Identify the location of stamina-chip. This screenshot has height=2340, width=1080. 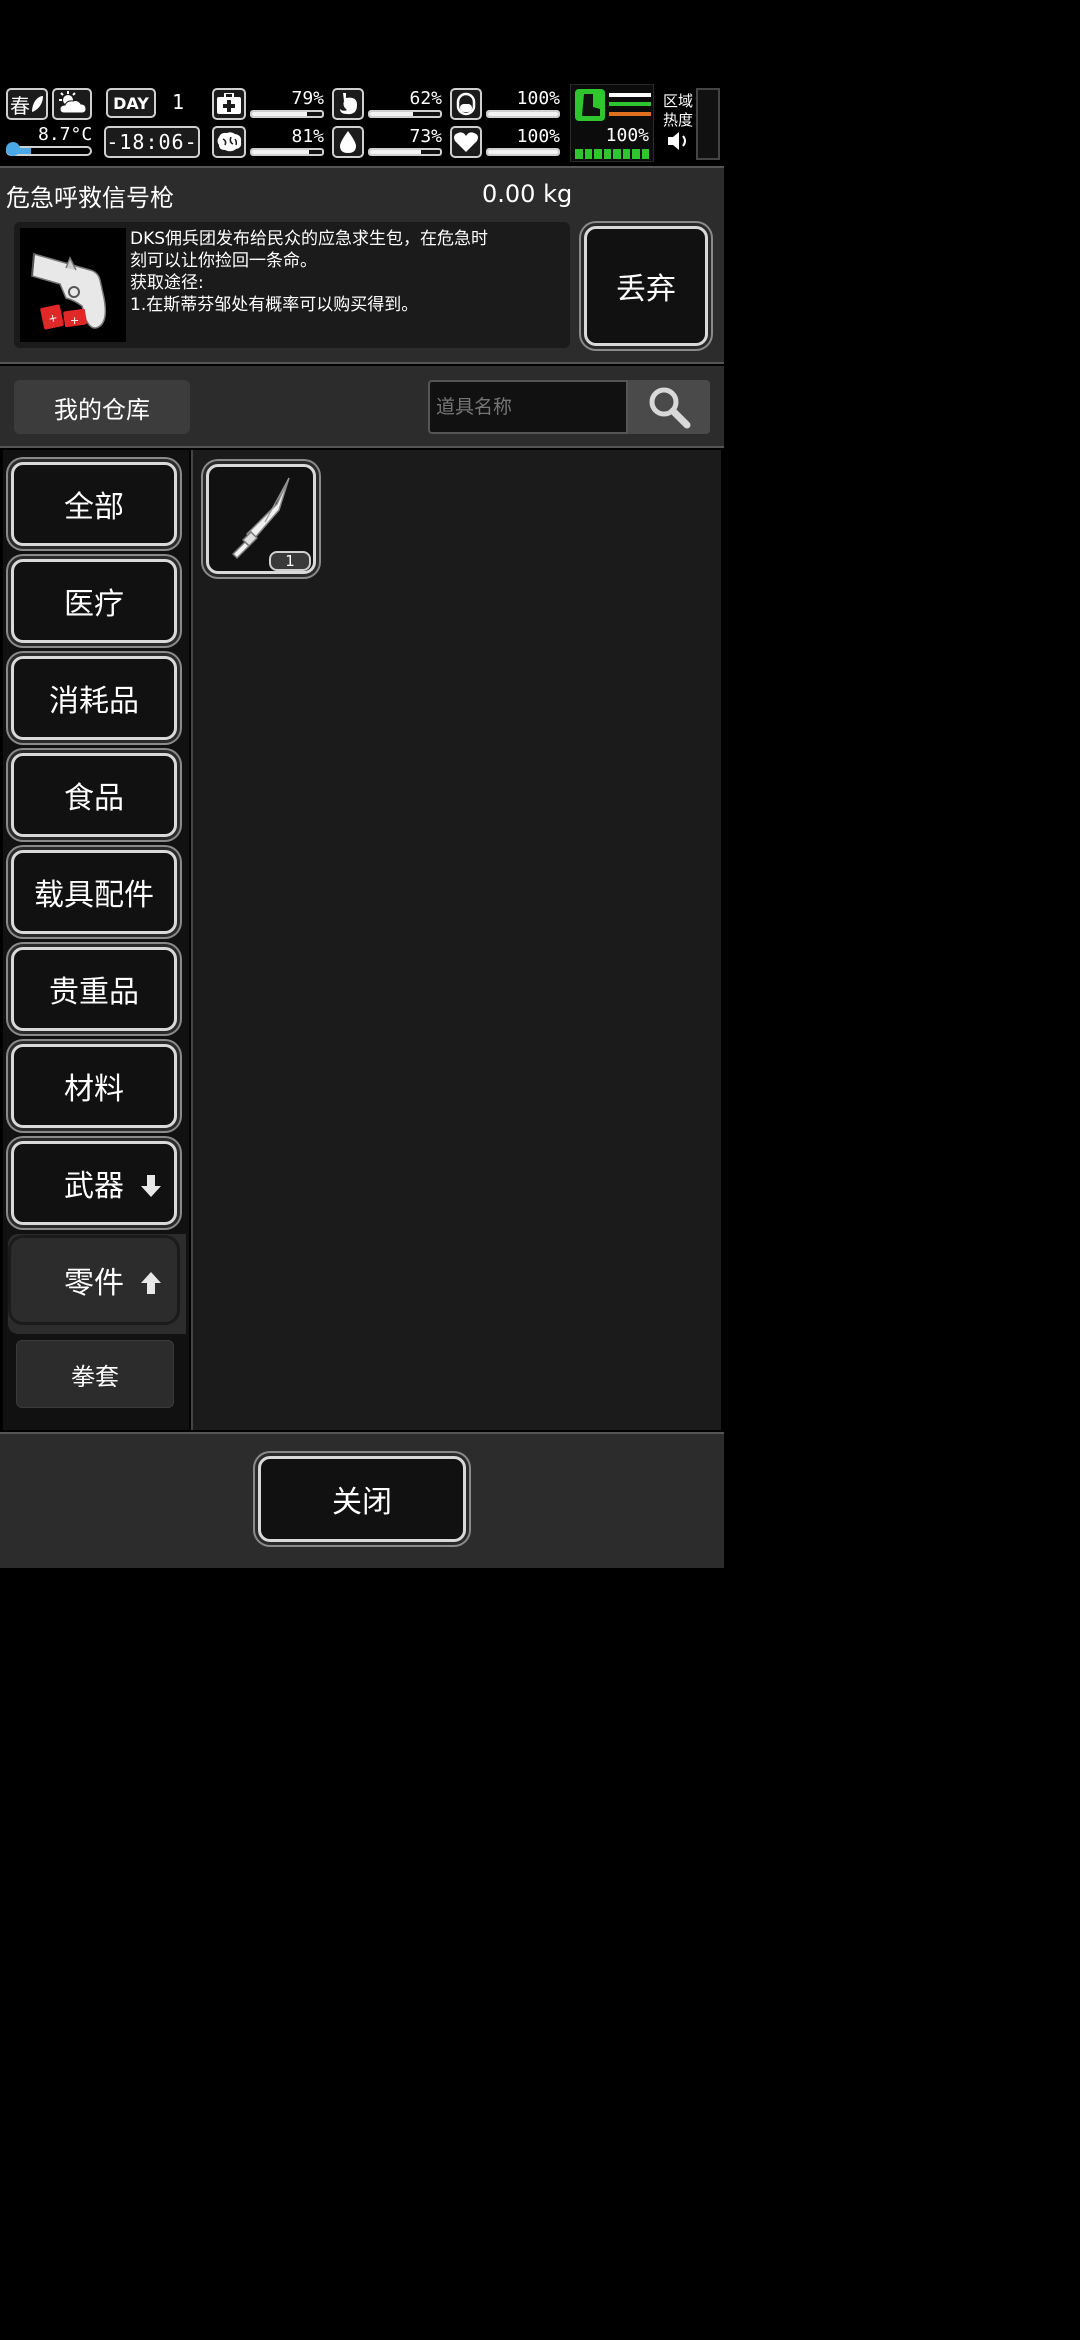
(466, 104).